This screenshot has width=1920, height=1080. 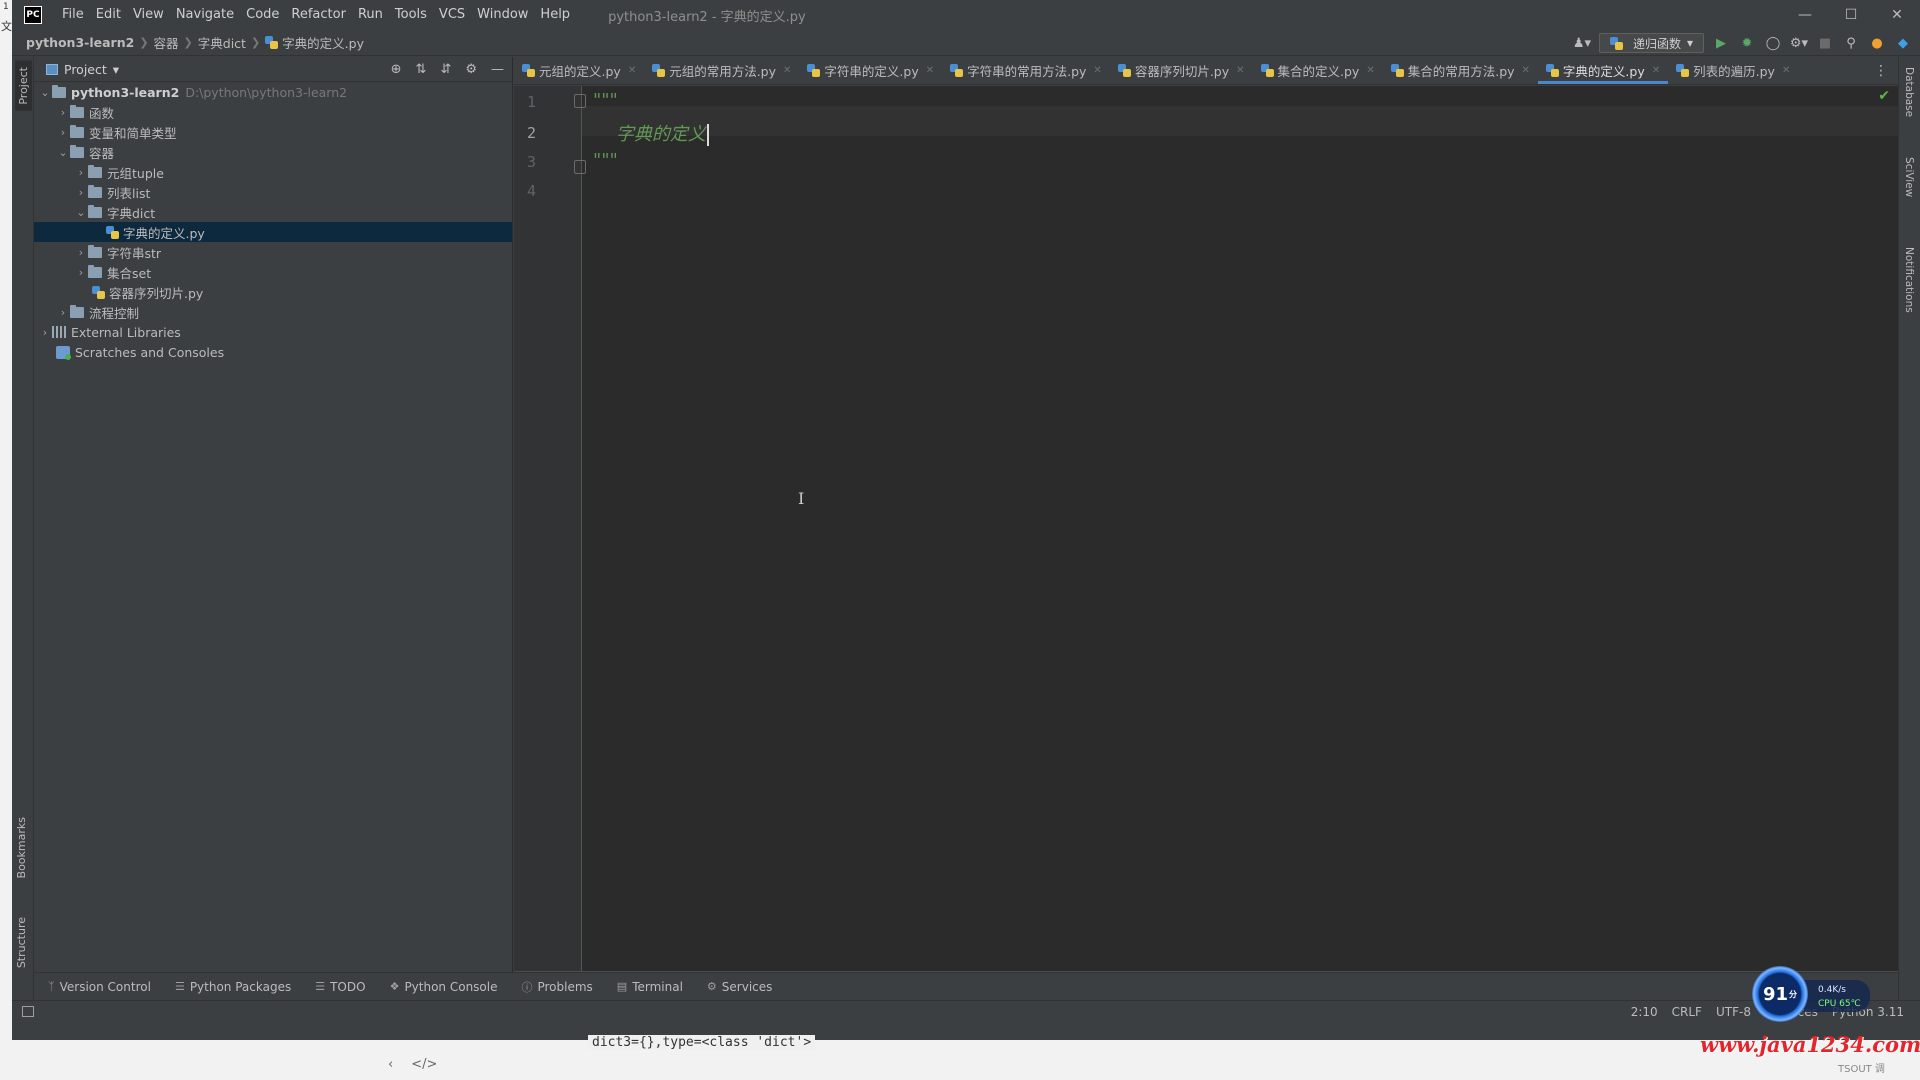 I want to click on tab-list-traversal: 列表的遍历.py ✕, so click(x=1733, y=70).